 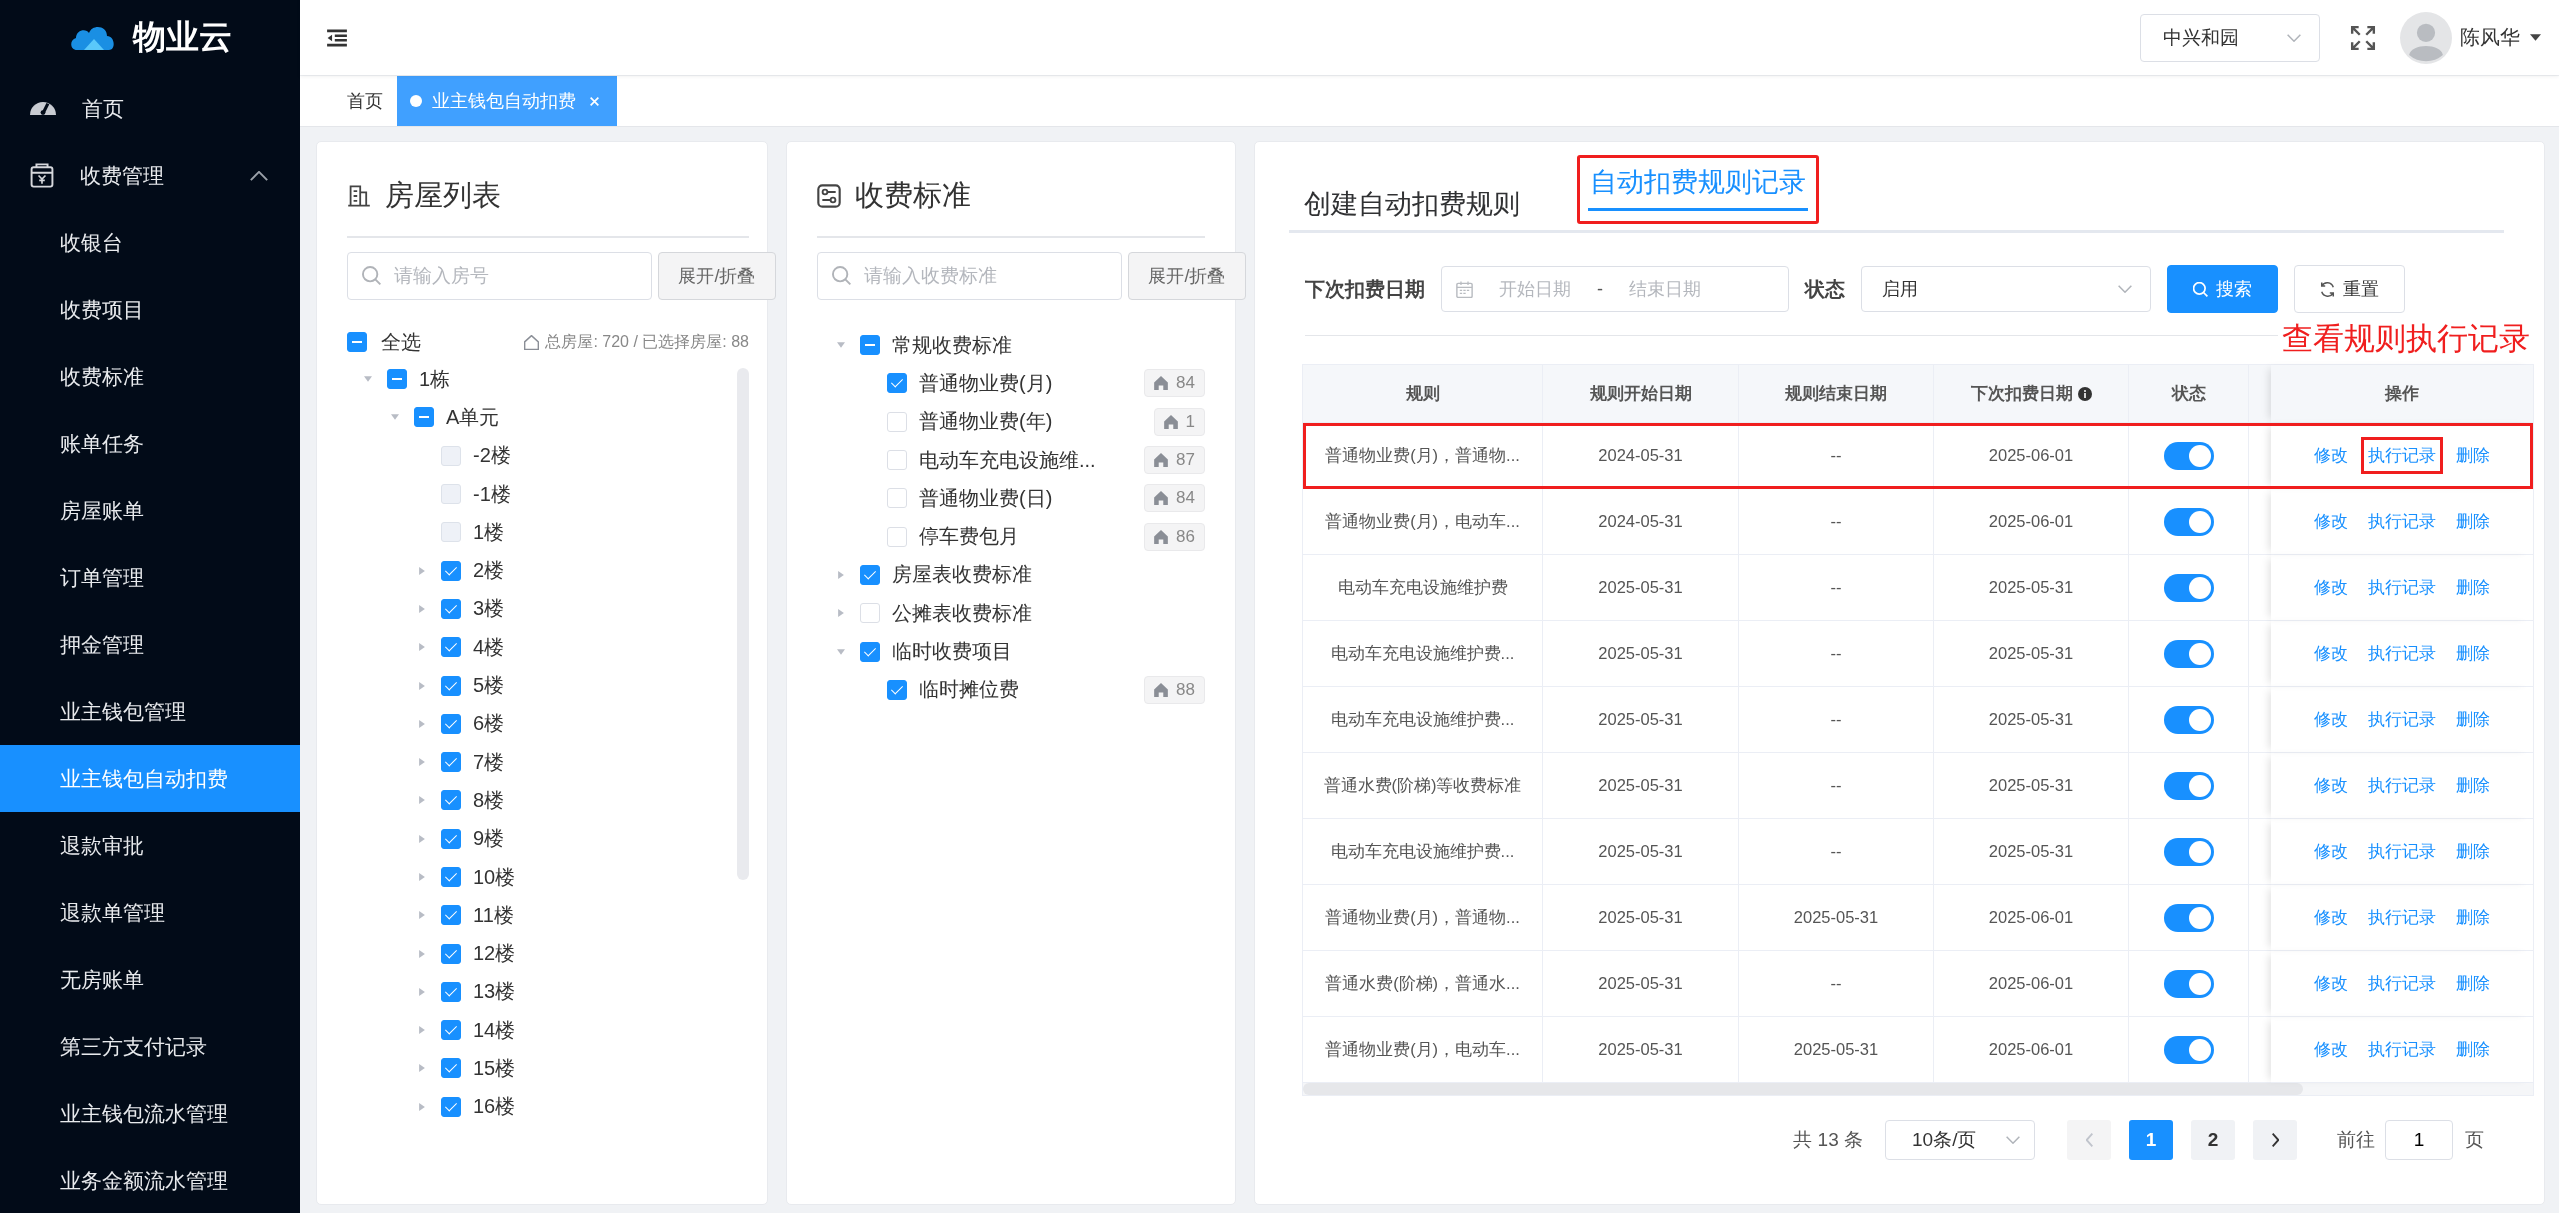 What do you see at coordinates (150, 108) in the screenshot?
I see `menu-item: 首页` at bounding box center [150, 108].